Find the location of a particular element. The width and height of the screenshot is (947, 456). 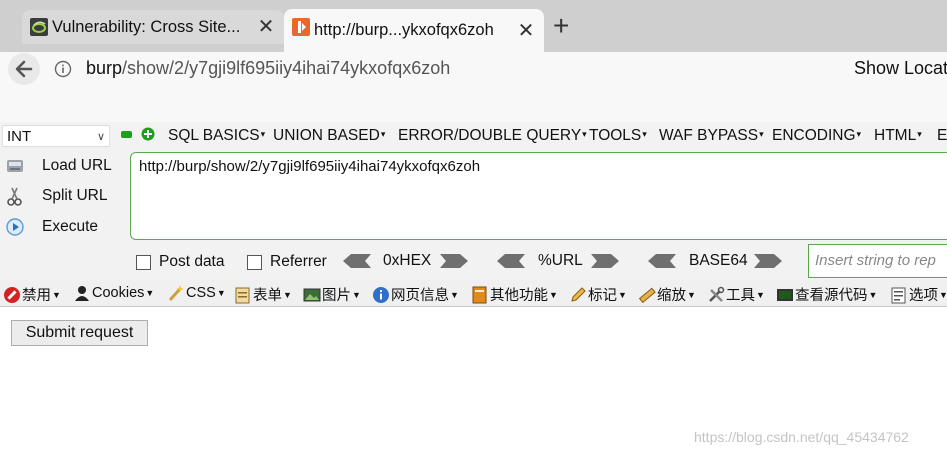

form-icon is located at coordinates (242, 295).